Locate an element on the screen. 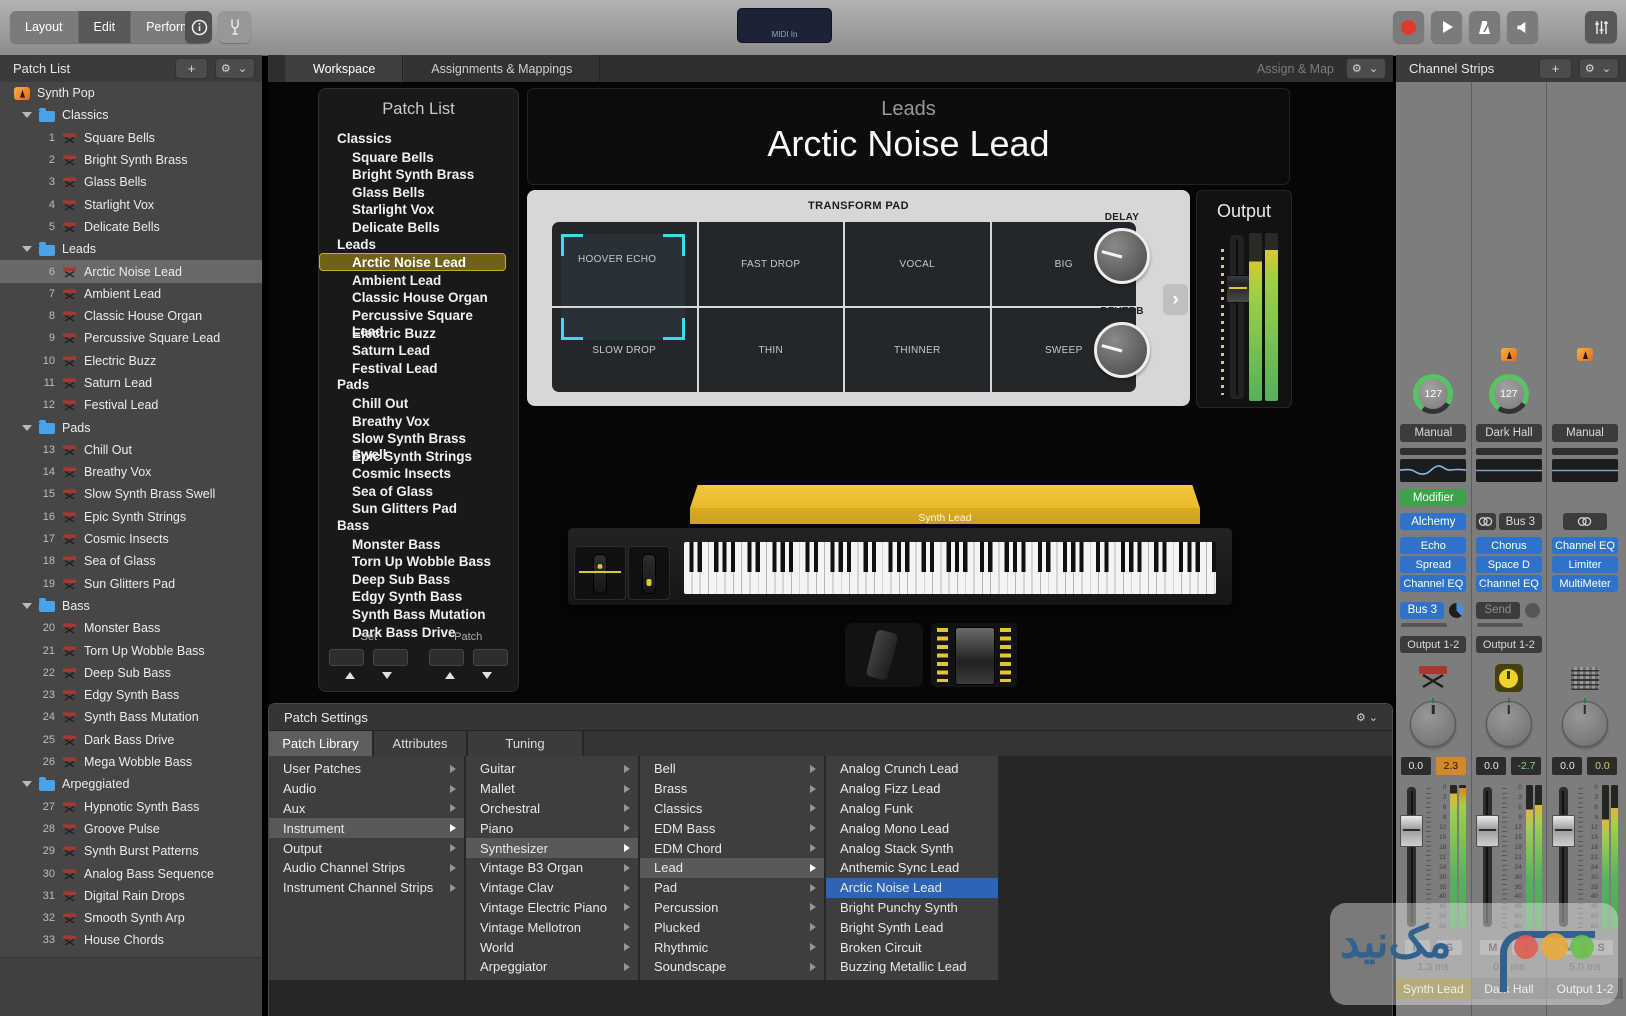  patch-list-row: 17 Cosmic Insects is located at coordinates (131, 539).